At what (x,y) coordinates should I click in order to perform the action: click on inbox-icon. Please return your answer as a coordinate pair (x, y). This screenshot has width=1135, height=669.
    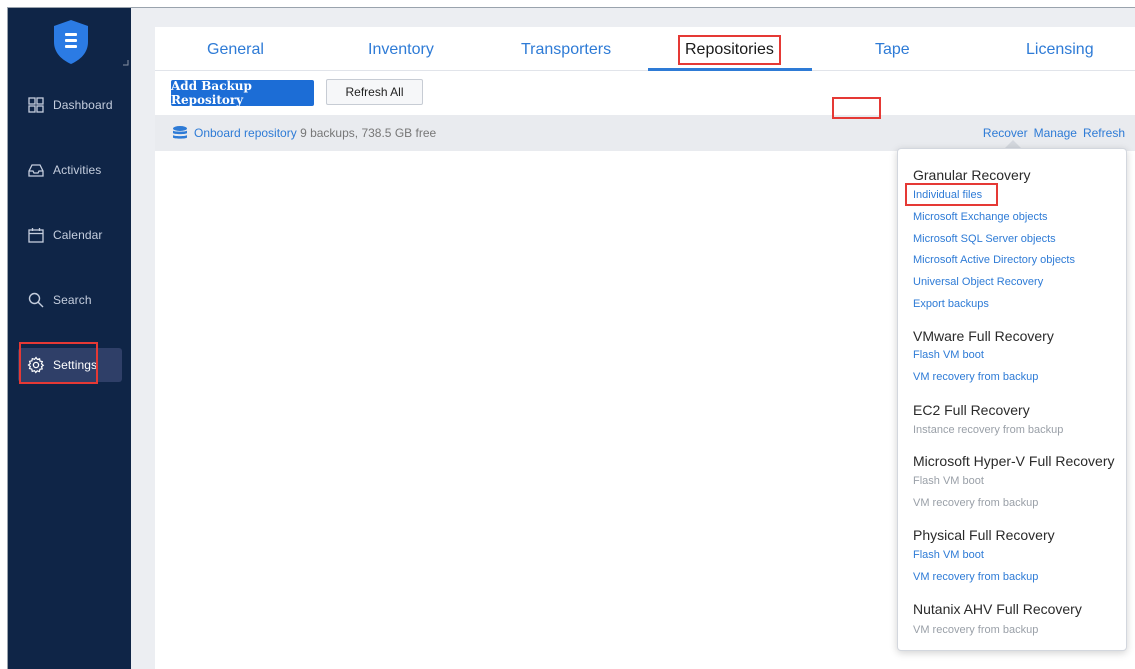
    Looking at the image, I should click on (36, 170).